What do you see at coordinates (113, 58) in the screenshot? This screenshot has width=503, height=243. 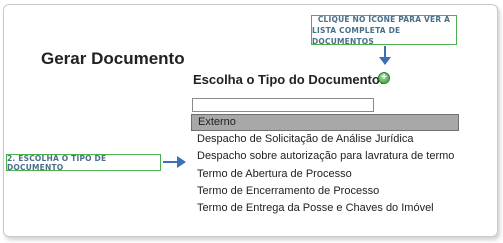 I see `page-title: Gerar Documento` at bounding box center [113, 58].